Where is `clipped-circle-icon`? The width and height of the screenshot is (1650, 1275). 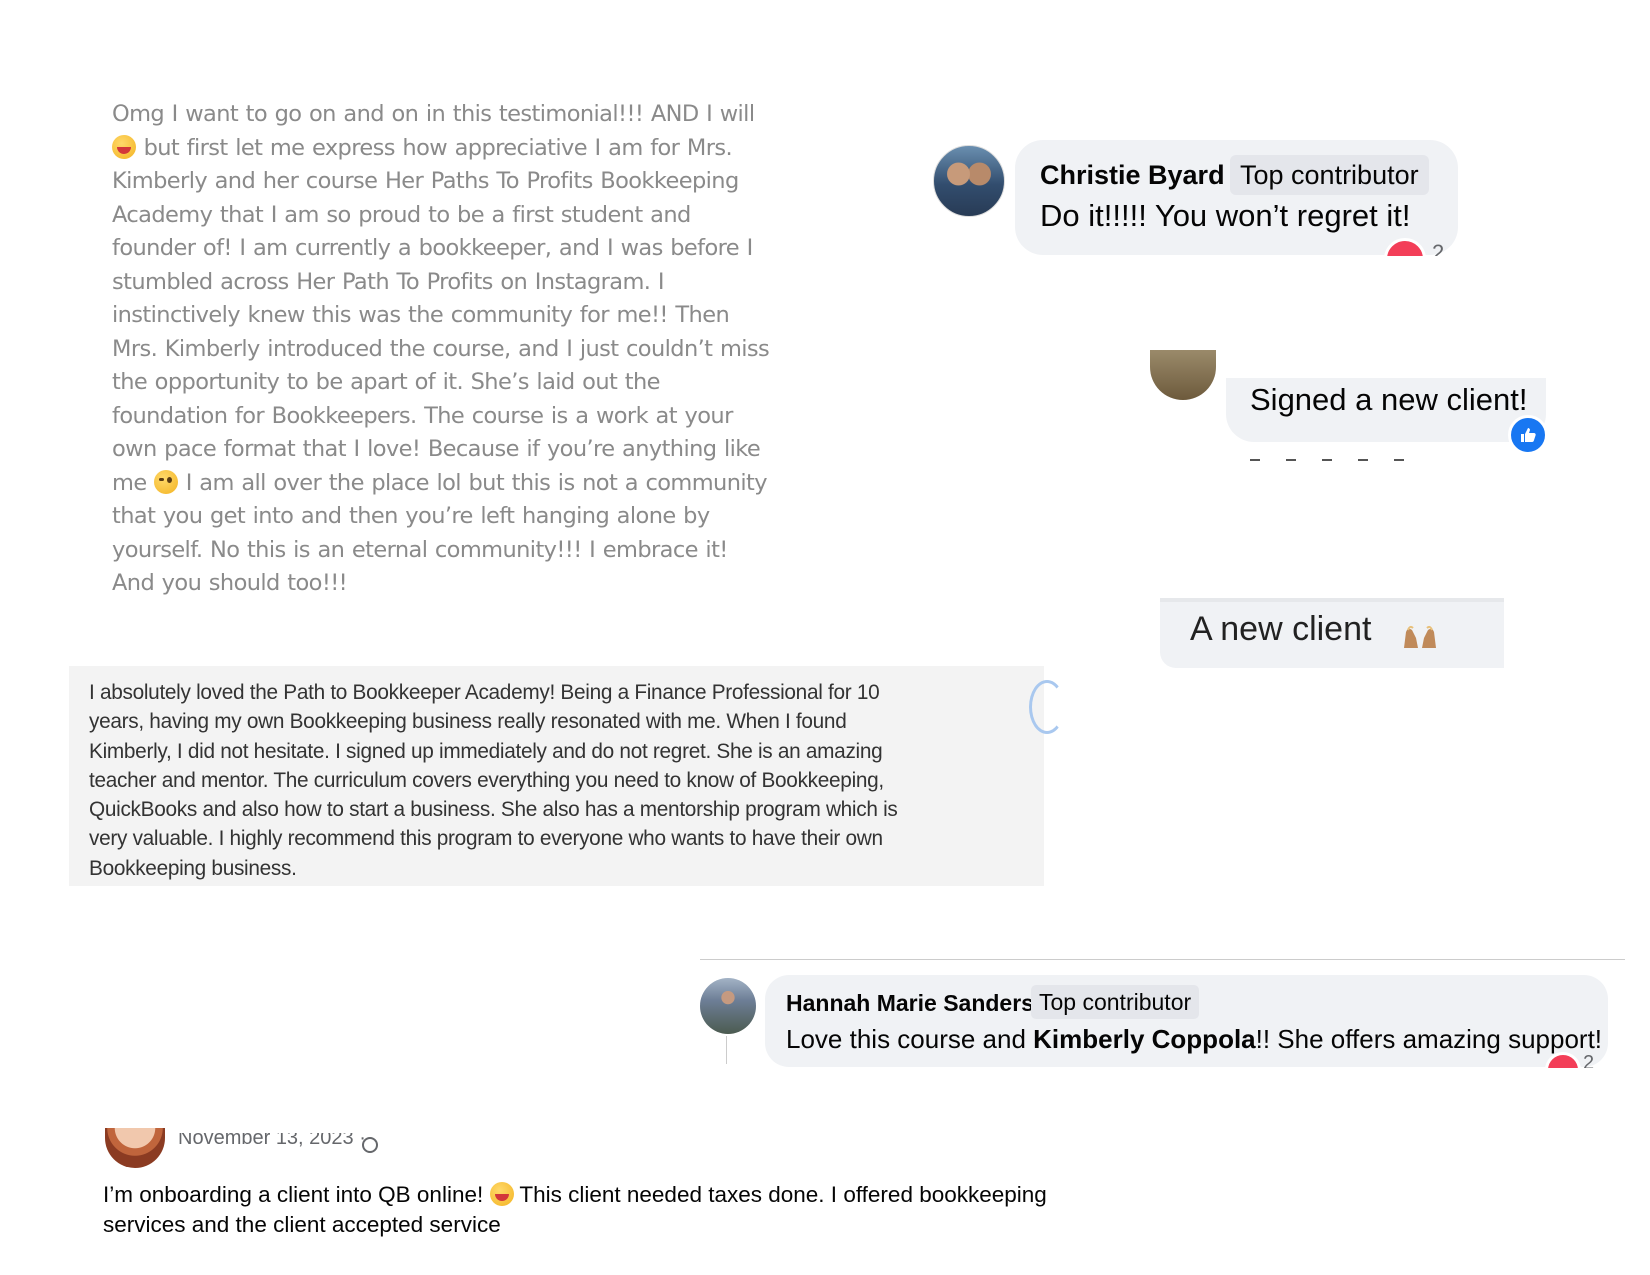
clipped-circle-icon is located at coordinates (1047, 707).